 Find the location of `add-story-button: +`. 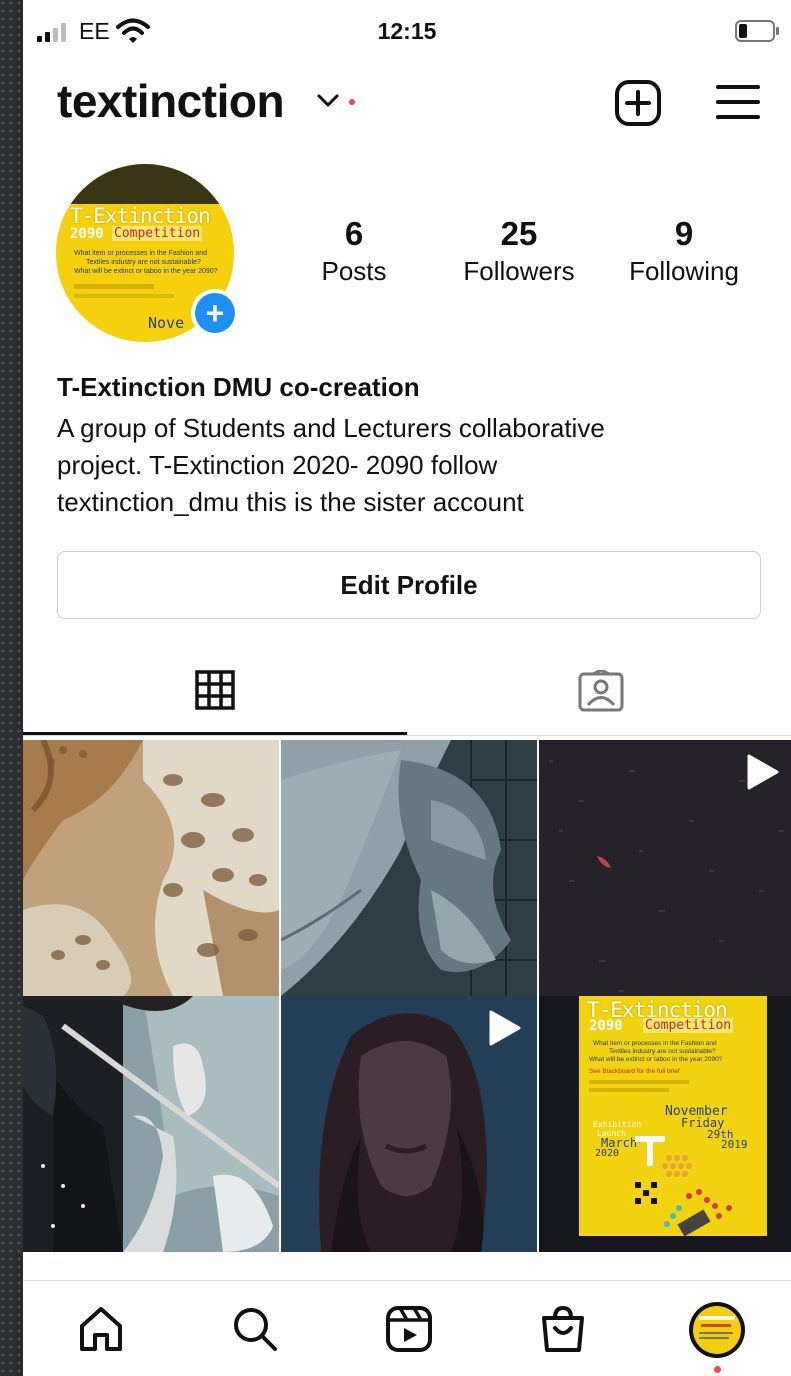

add-story-button: + is located at coordinates (215, 313).